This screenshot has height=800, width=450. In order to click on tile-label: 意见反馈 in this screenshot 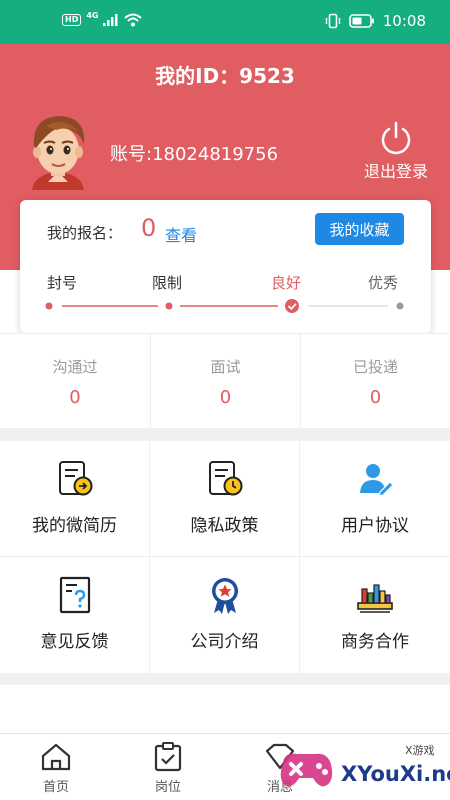, I will do `click(74, 642)`.